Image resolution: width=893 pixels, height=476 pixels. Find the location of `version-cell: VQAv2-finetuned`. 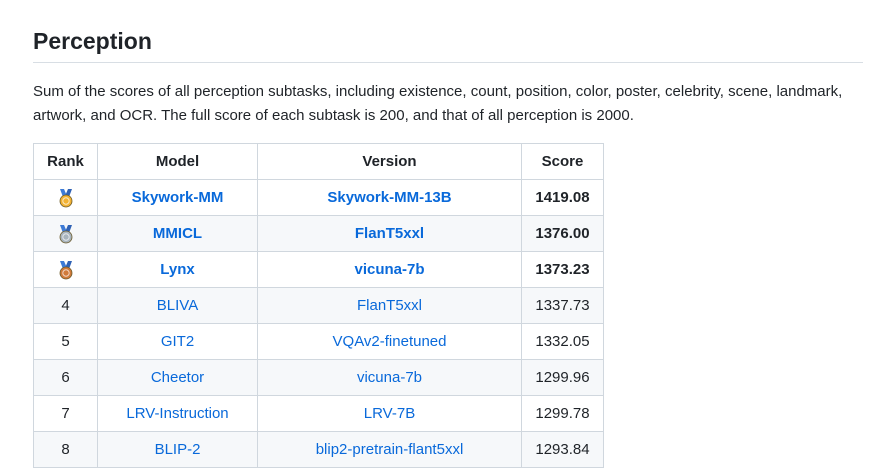

version-cell: VQAv2-finetuned is located at coordinates (389, 341).